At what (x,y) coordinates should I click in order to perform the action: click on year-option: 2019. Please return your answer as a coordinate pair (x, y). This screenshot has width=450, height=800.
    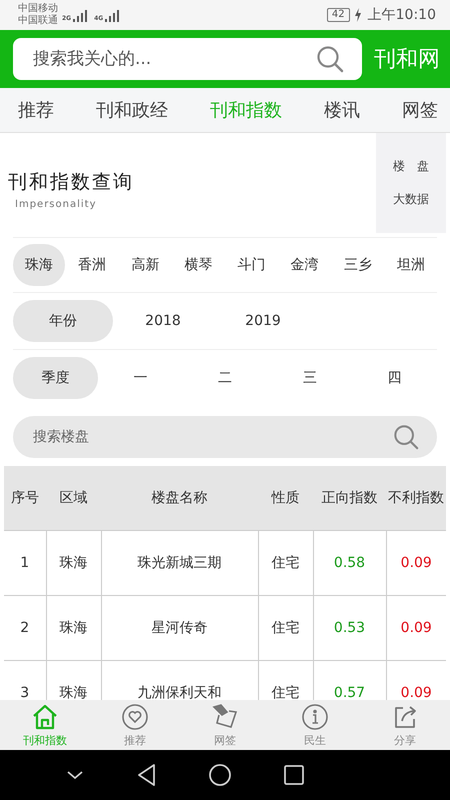
    Looking at the image, I should click on (263, 321).